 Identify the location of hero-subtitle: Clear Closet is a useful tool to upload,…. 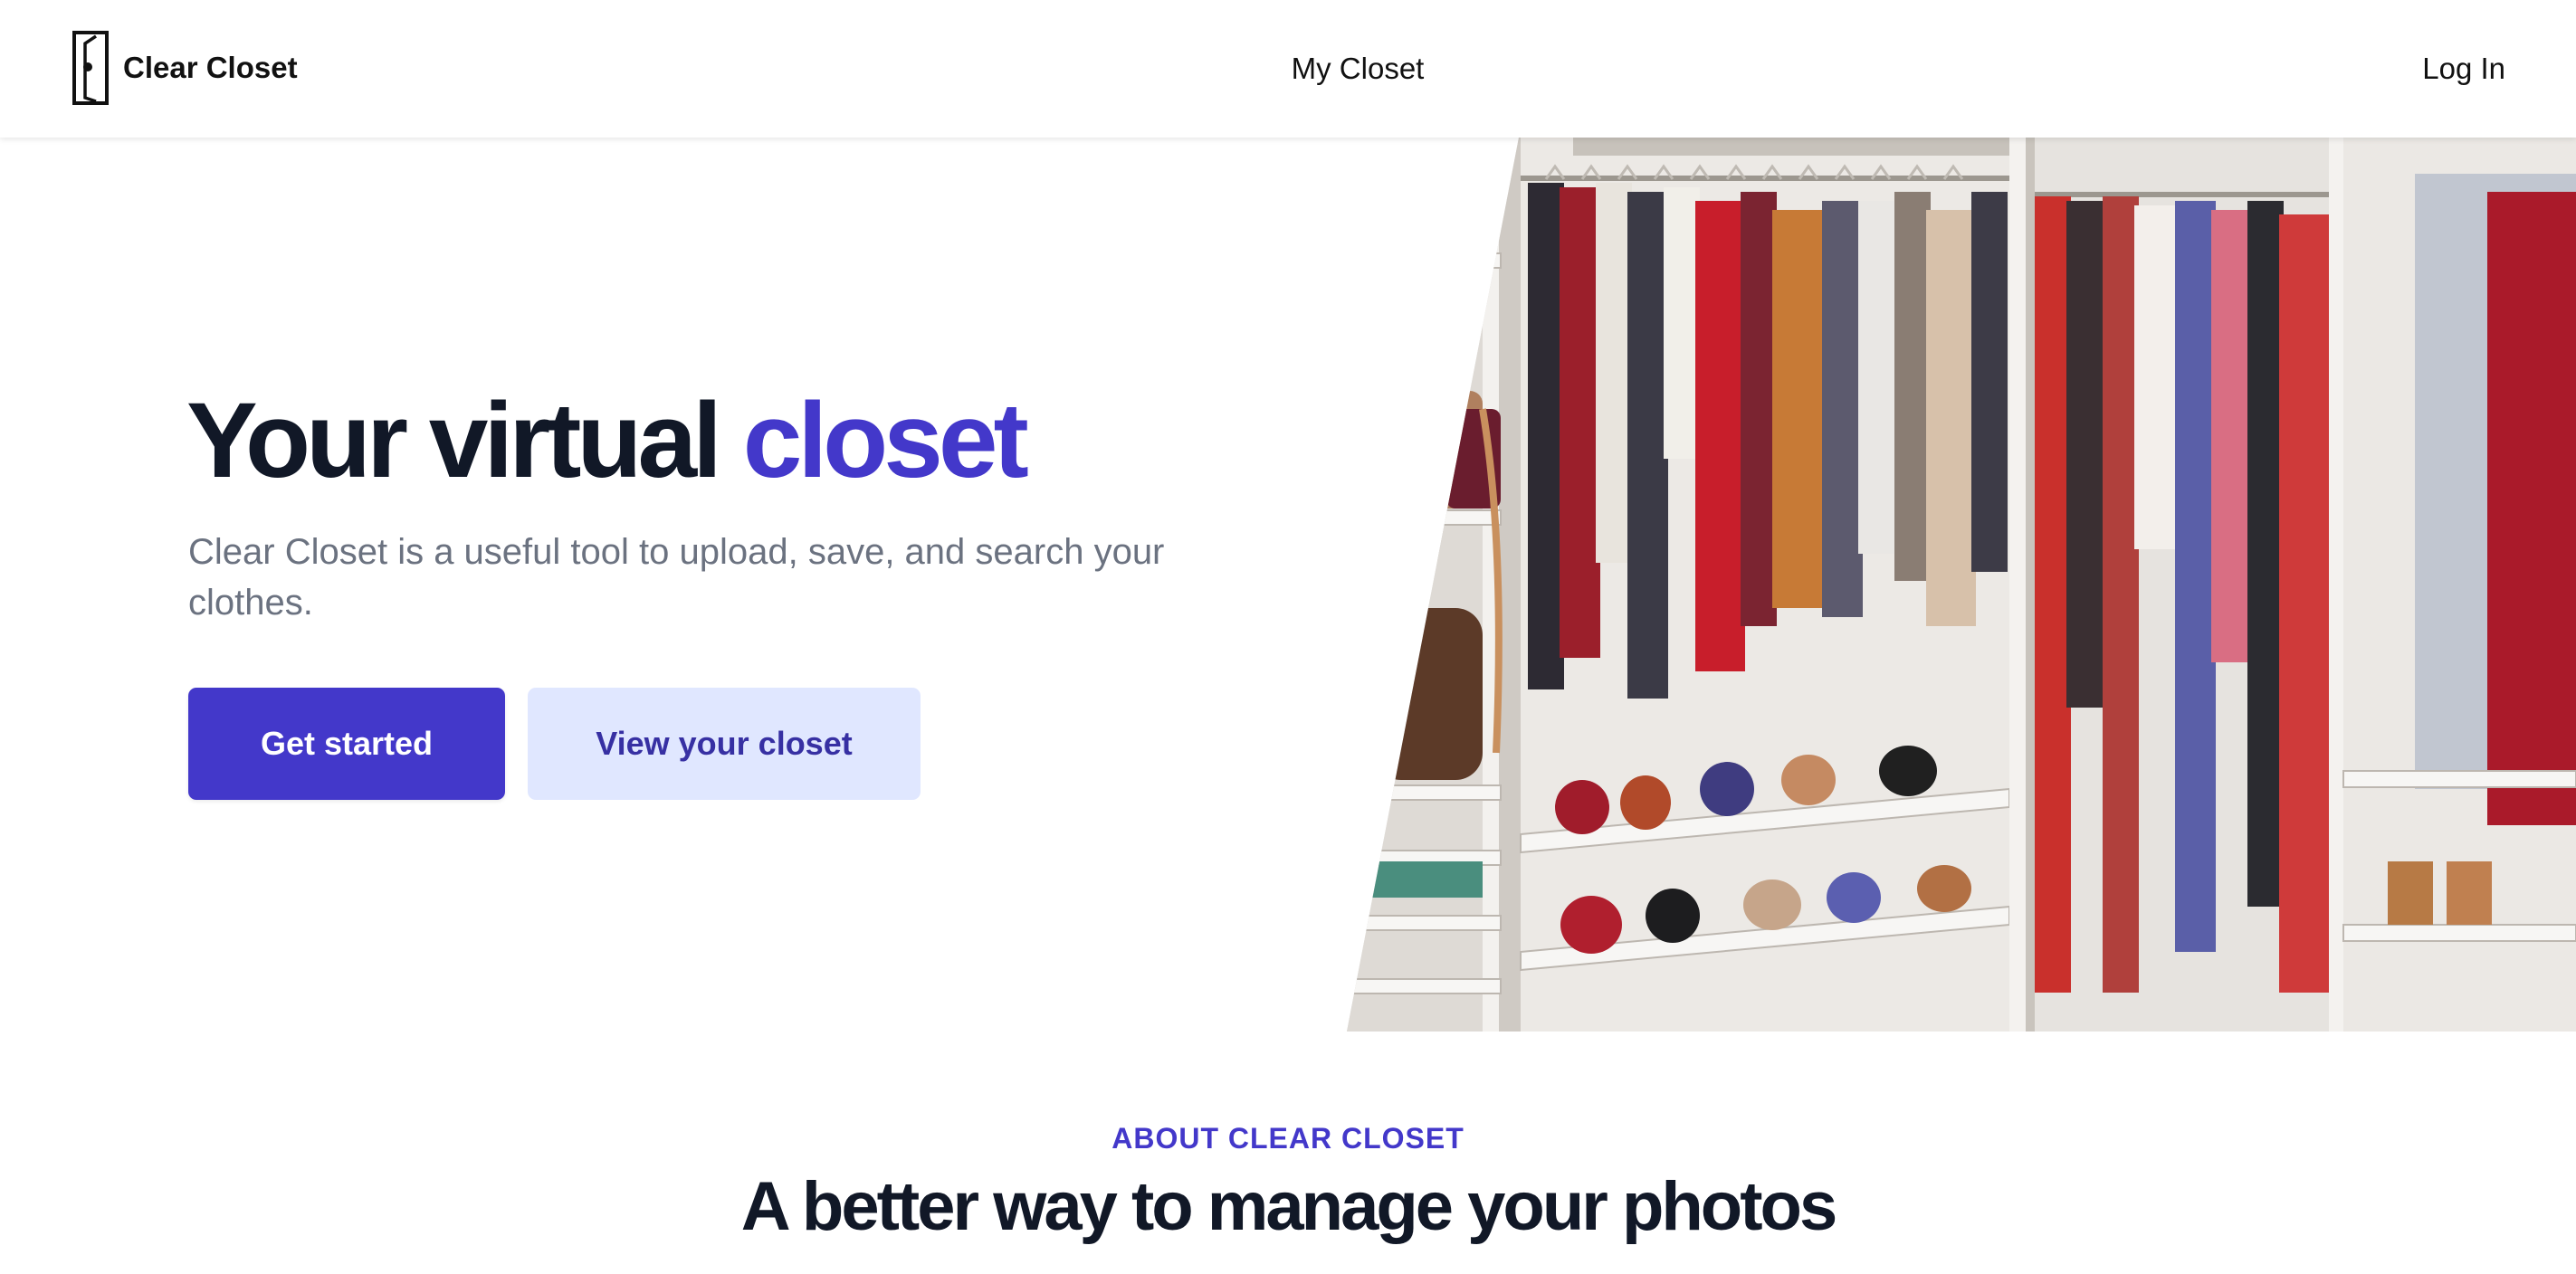
(677, 577).